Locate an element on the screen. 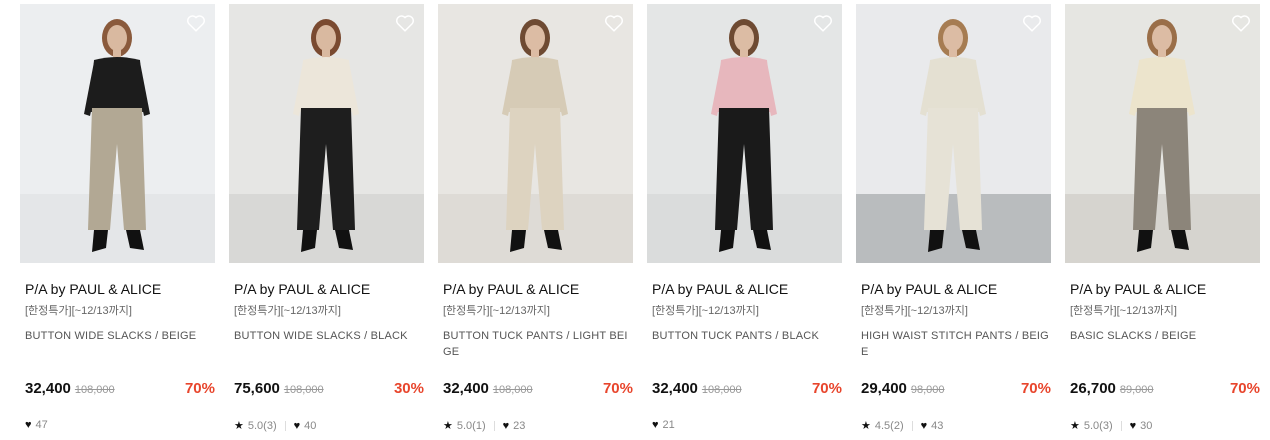  like-count: 43 is located at coordinates (937, 425).